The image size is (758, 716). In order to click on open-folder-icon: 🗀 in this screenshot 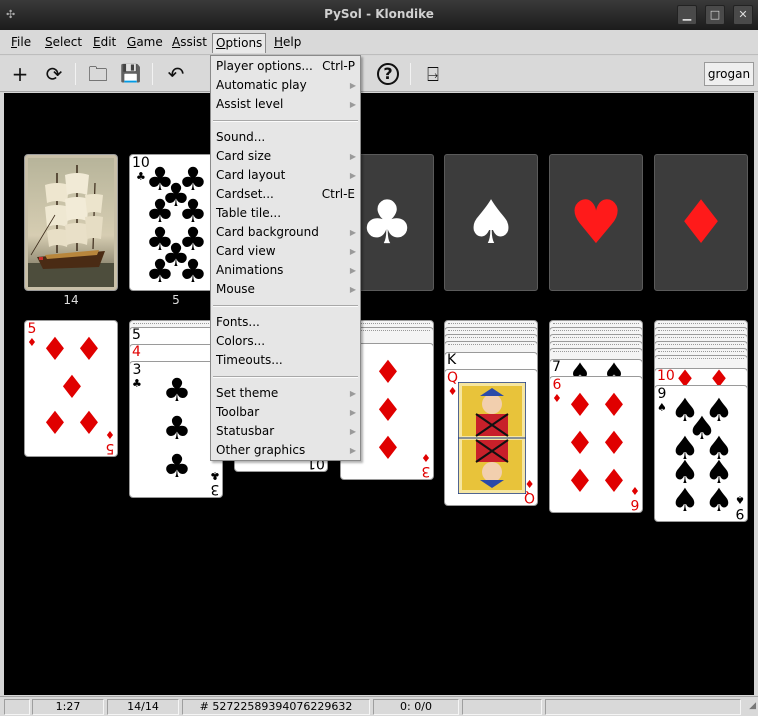, I will do `click(98, 74)`.